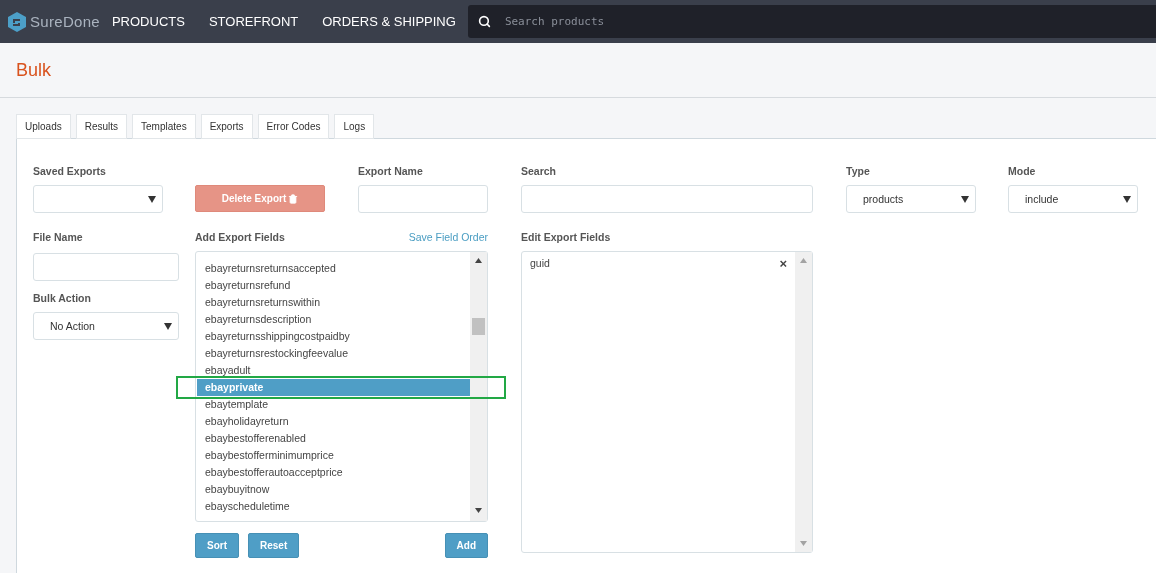  What do you see at coordinates (667, 402) in the screenshot?
I see `edit-fields-box: guid ×` at bounding box center [667, 402].